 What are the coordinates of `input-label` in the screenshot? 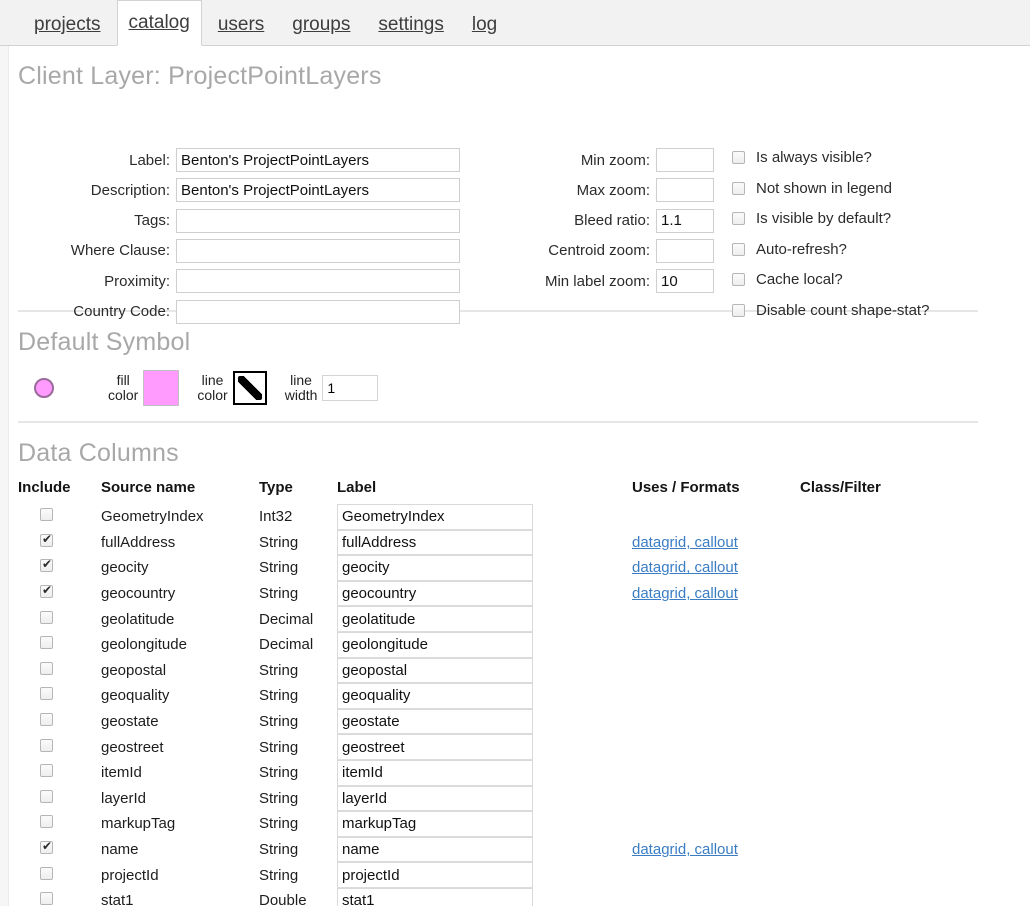 It's located at (318, 160).